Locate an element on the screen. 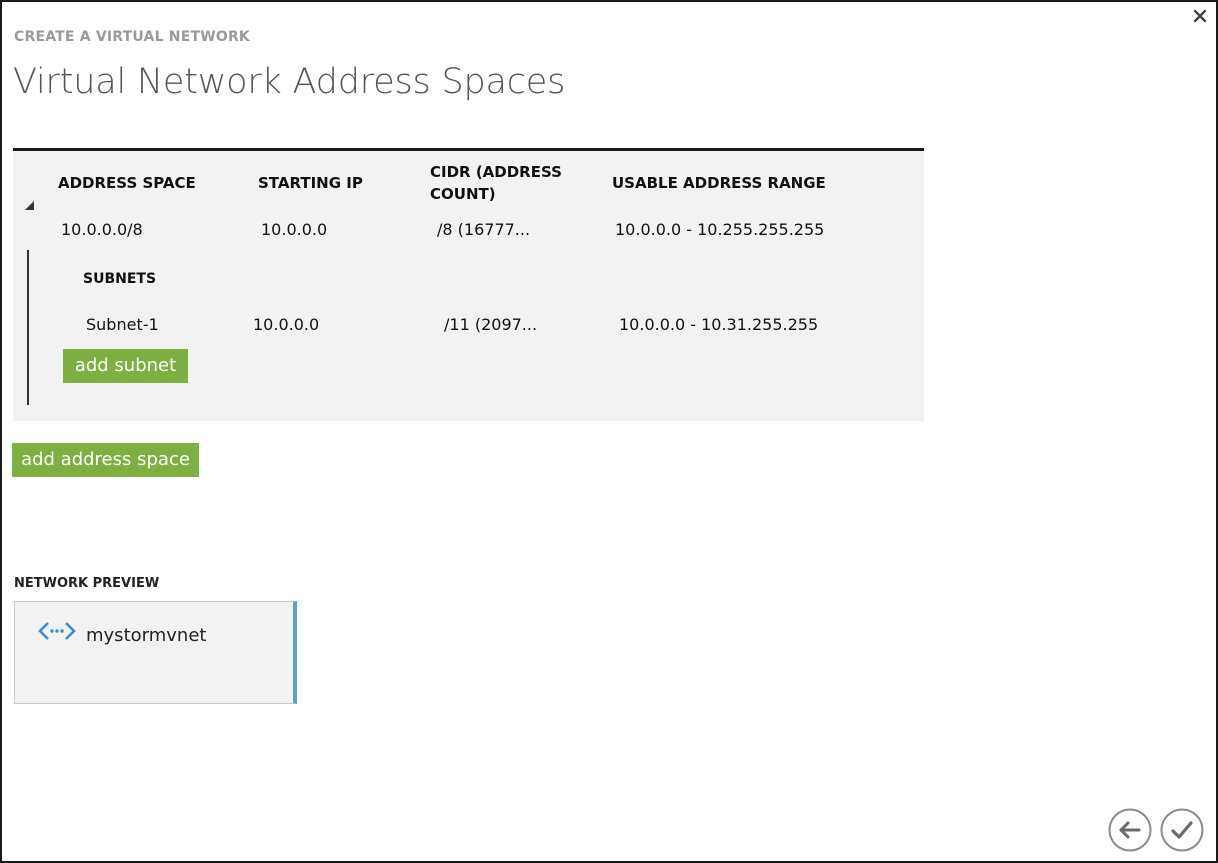 This screenshot has height=863, width=1218. address-space-value: 10.0.0.0/8 is located at coordinates (102, 230).